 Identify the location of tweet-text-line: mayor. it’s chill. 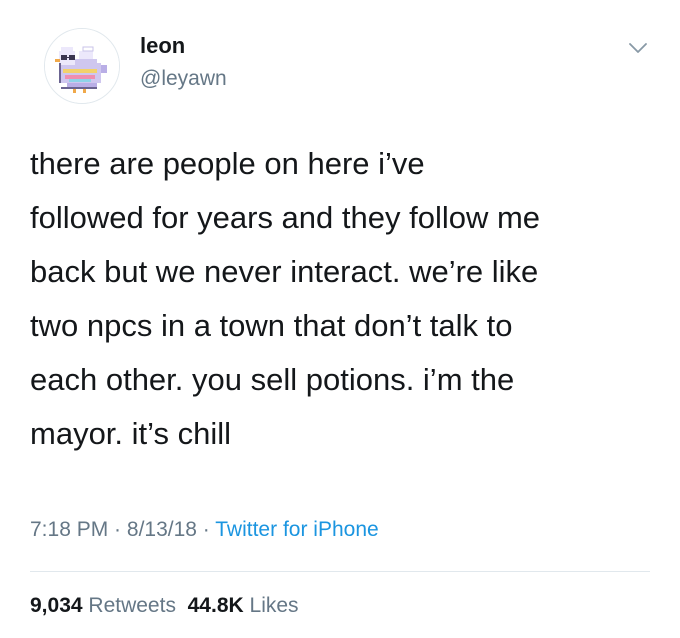
(130, 433).